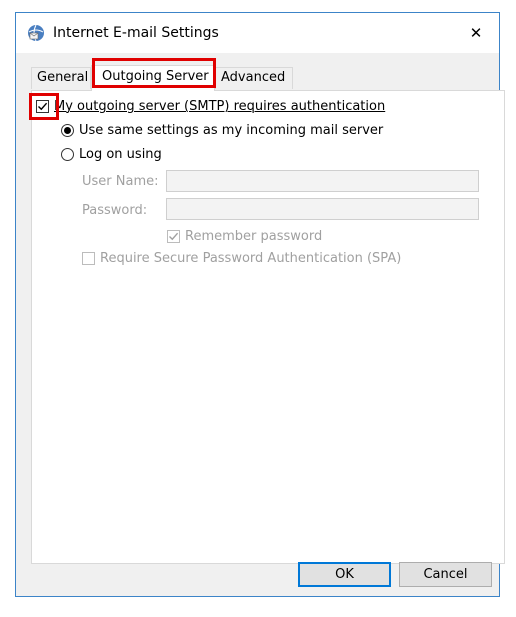 The image size is (516, 617). What do you see at coordinates (36, 33) in the screenshot?
I see `mail-globe-icon` at bounding box center [36, 33].